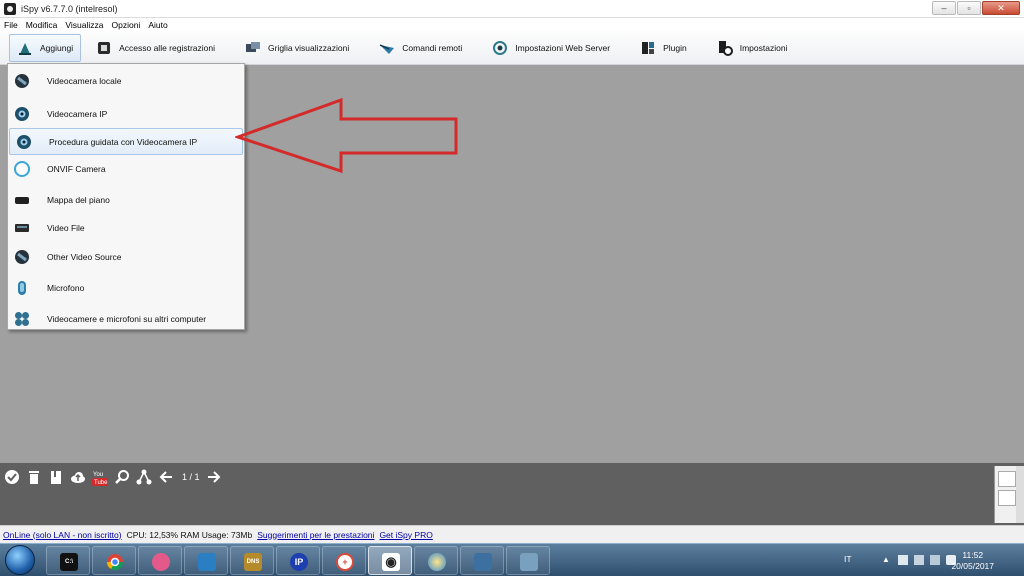  I want to click on menu-opzioni: Opzioni, so click(125, 25).